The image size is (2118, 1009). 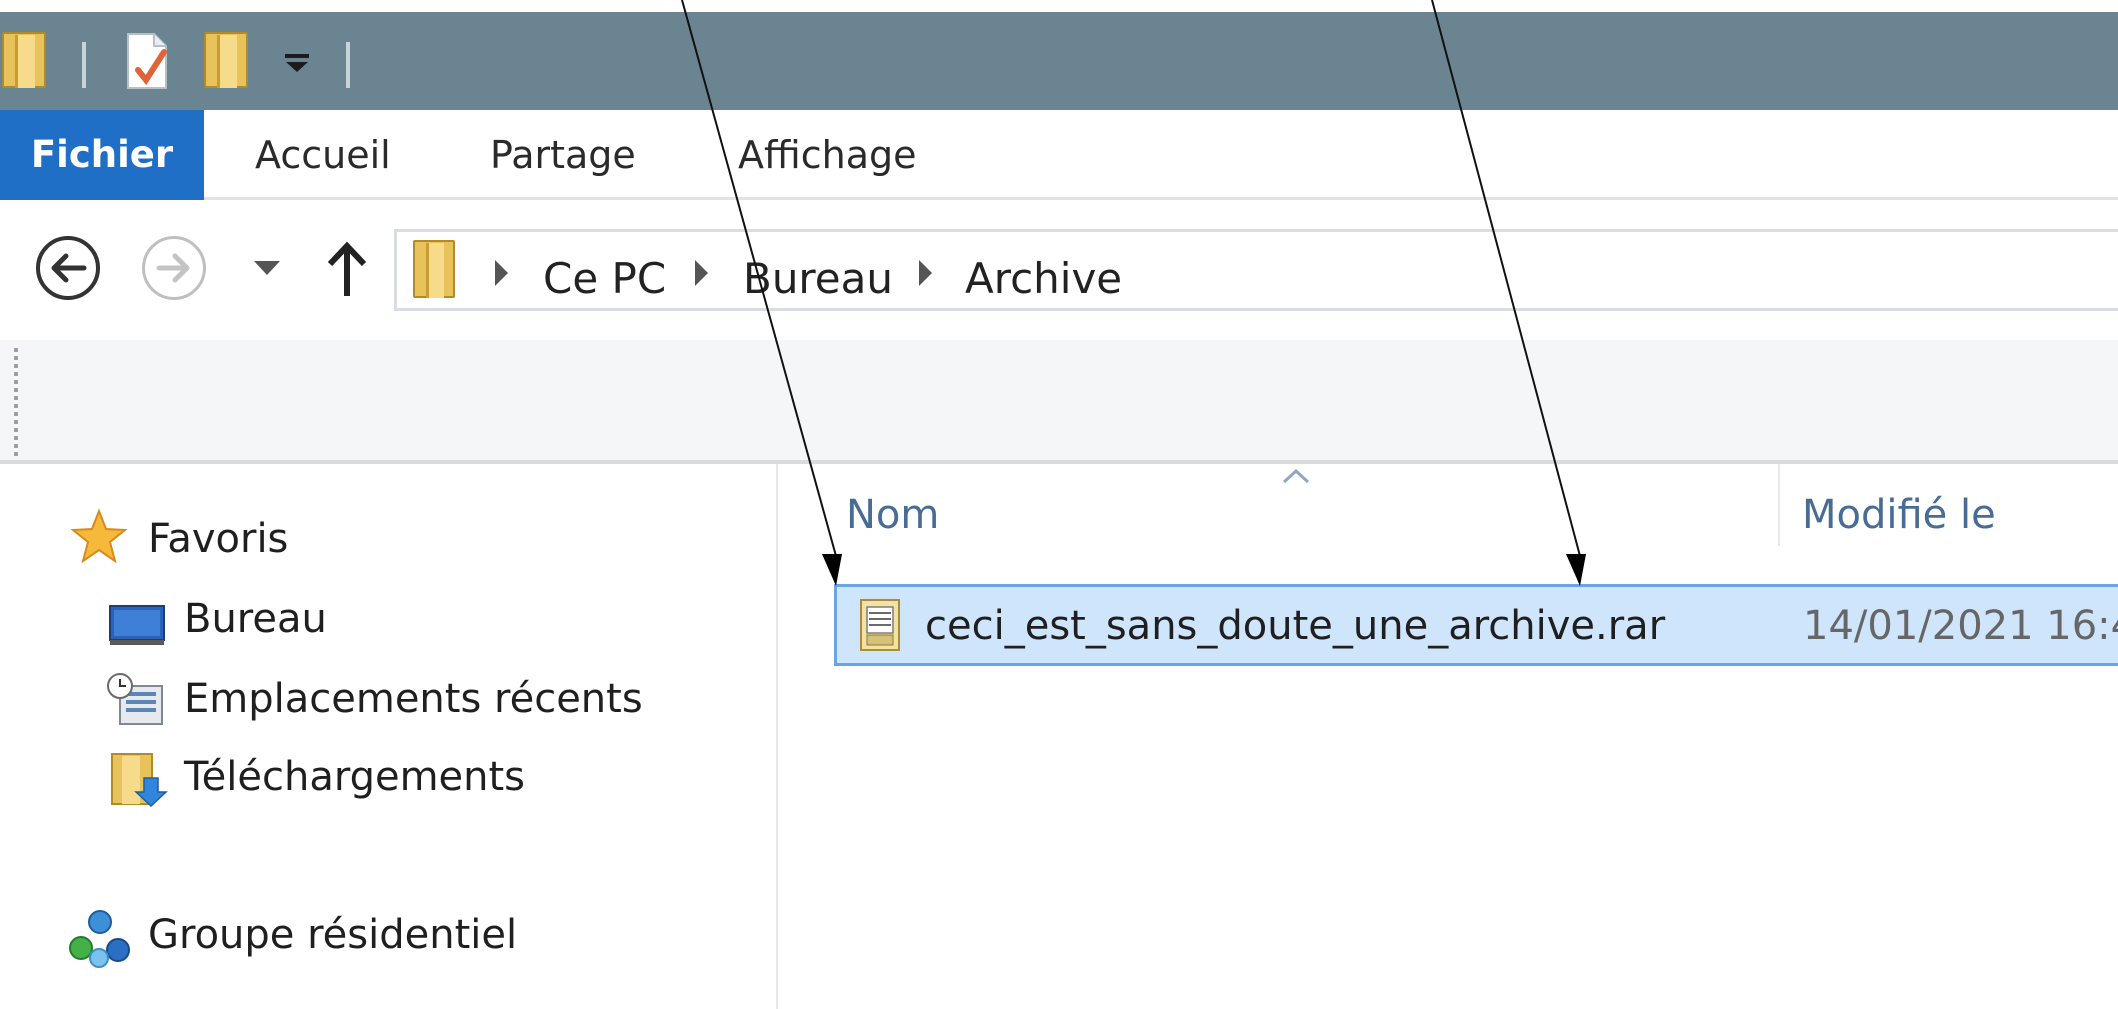 I want to click on tab-accueil: Accueil, so click(x=323, y=155).